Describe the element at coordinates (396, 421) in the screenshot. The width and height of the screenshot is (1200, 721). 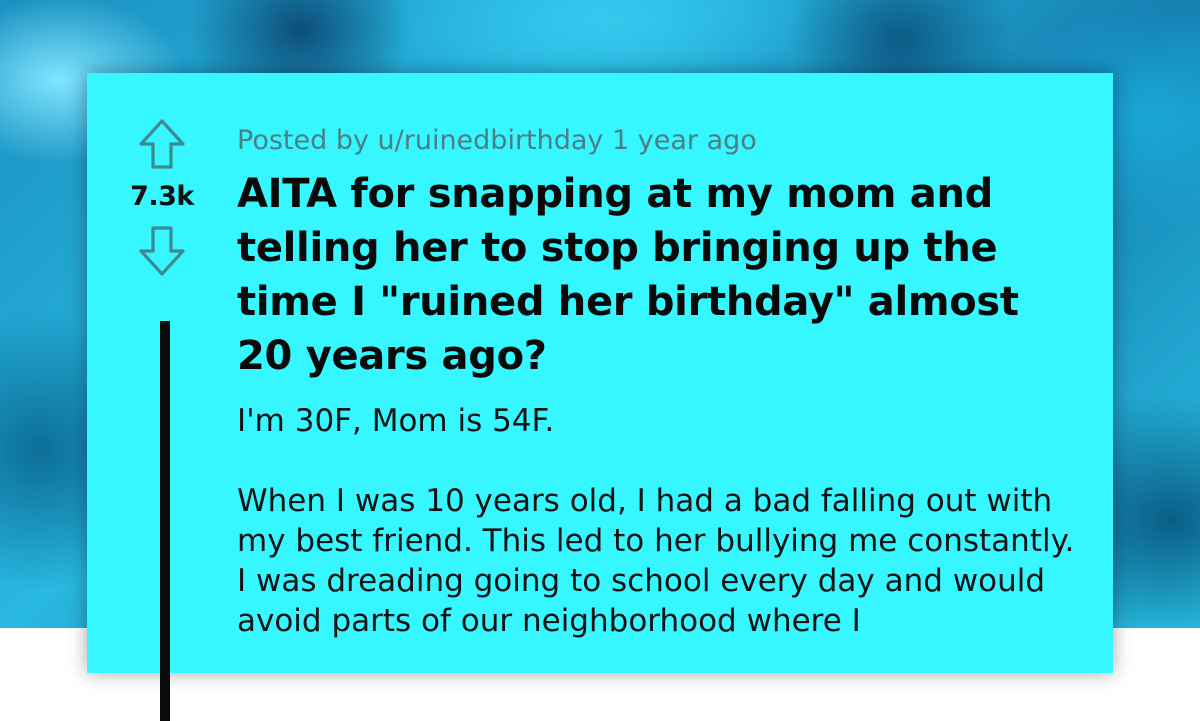
I see `post-paragraph: I'm 30F, Mom is 54F.` at that location.